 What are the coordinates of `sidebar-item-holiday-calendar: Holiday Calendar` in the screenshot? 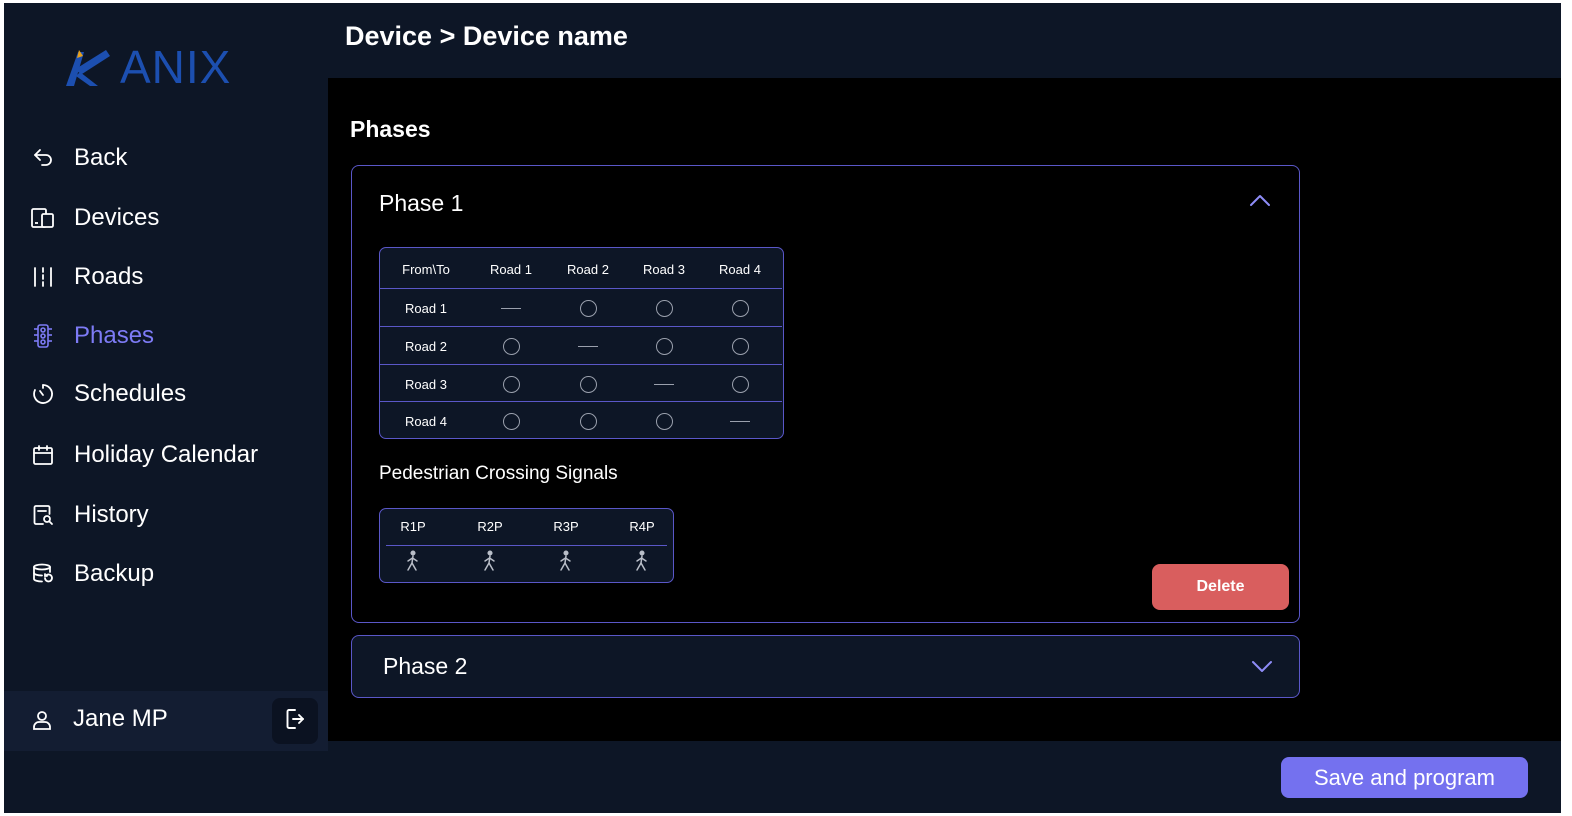 It's located at (144, 455).